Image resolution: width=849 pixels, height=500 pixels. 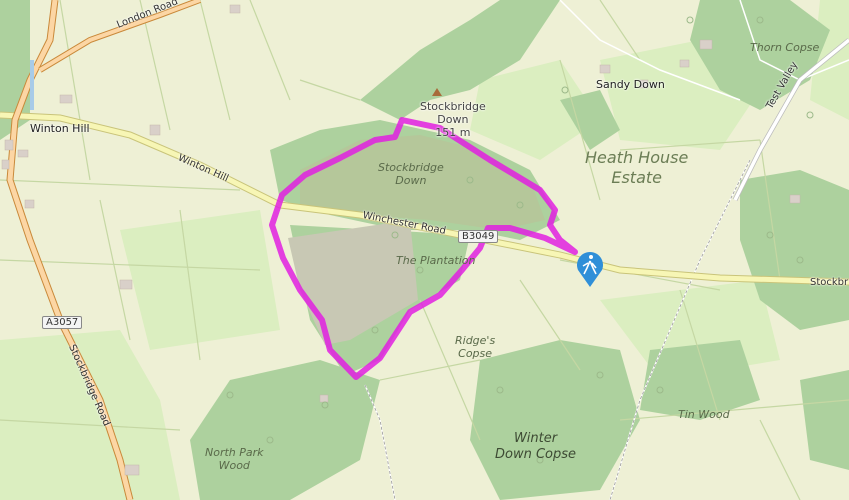 What do you see at coordinates (453, 119) in the screenshot?
I see `peak-stockbridge-down: Stockbridge Down 151 m` at bounding box center [453, 119].